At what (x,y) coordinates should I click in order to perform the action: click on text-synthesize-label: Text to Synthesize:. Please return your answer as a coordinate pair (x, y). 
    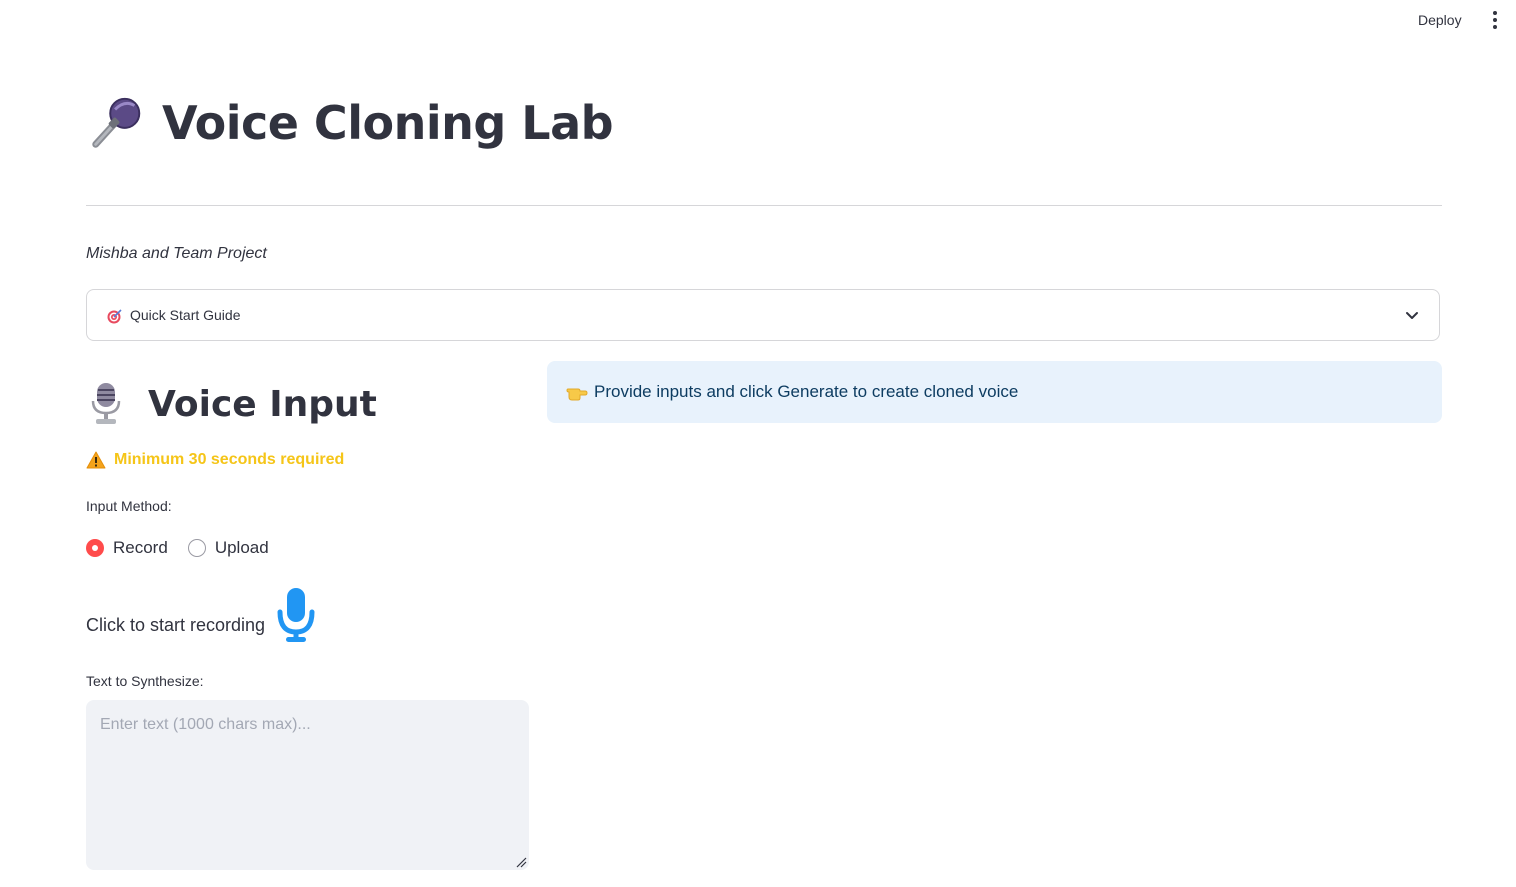
    Looking at the image, I should click on (145, 681).